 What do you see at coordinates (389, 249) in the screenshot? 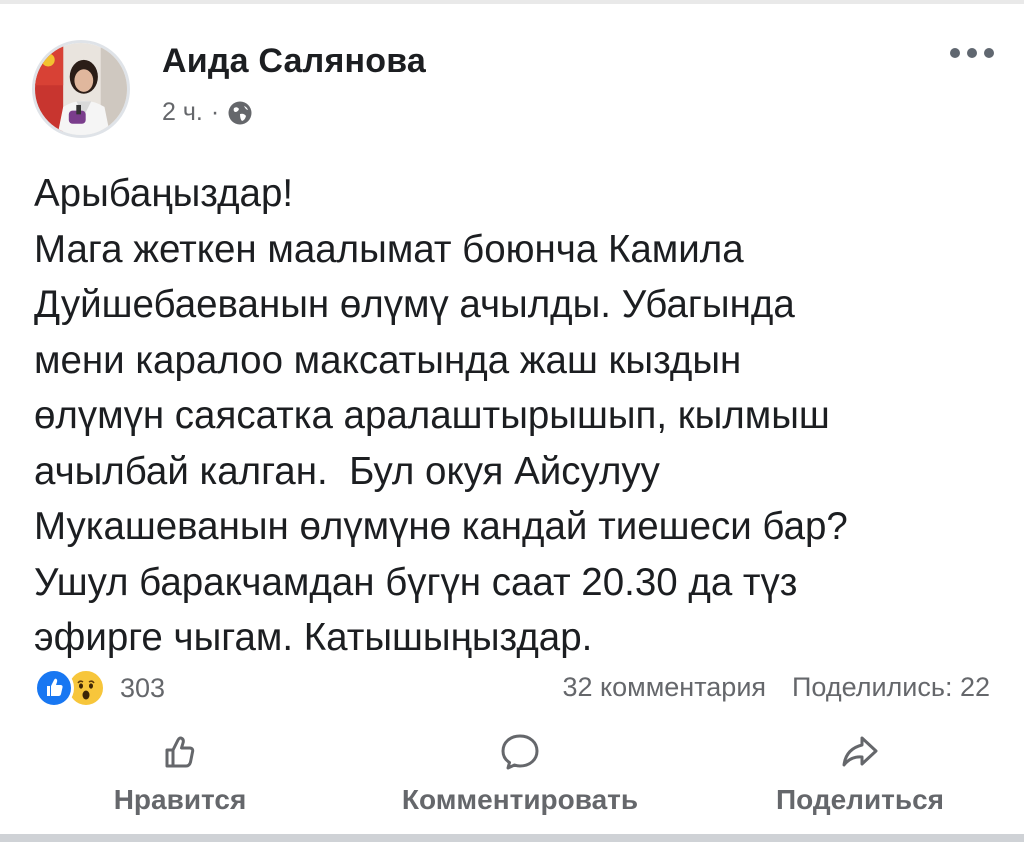
I see `post-line: Мага жеткен маалымат боюнча Камила` at bounding box center [389, 249].